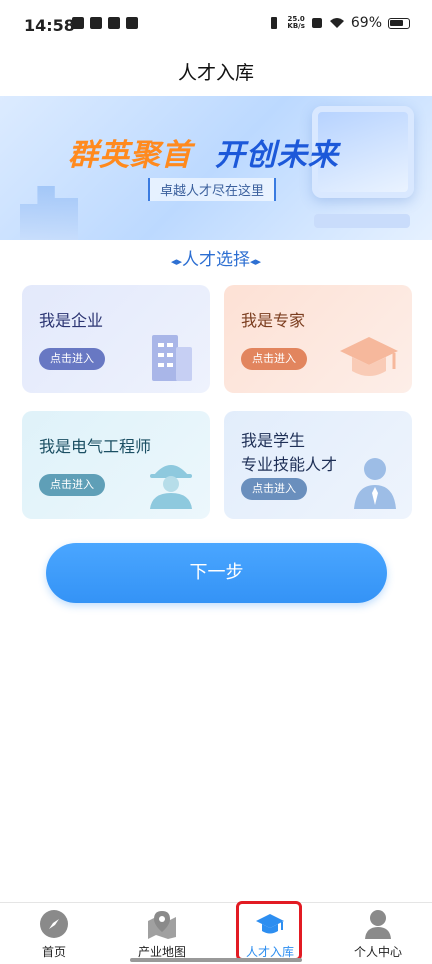 The height and width of the screenshot is (964, 432). Describe the element at coordinates (71, 320) in the screenshot. I see `card-label: 我是企业` at that location.